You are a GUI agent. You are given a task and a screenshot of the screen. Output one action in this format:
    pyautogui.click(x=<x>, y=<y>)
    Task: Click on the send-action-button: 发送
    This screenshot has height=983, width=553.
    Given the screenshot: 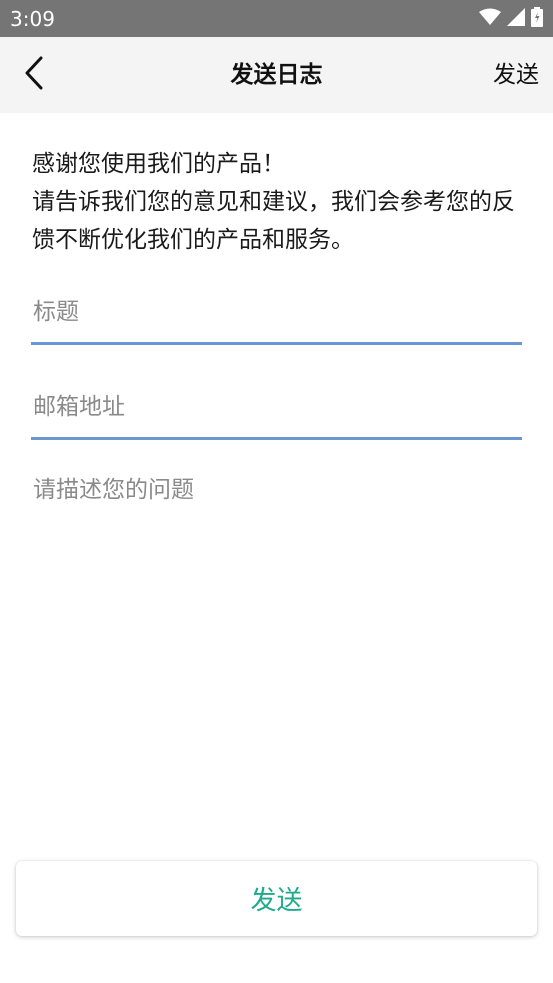 What is the action you would take?
    pyautogui.click(x=516, y=75)
    